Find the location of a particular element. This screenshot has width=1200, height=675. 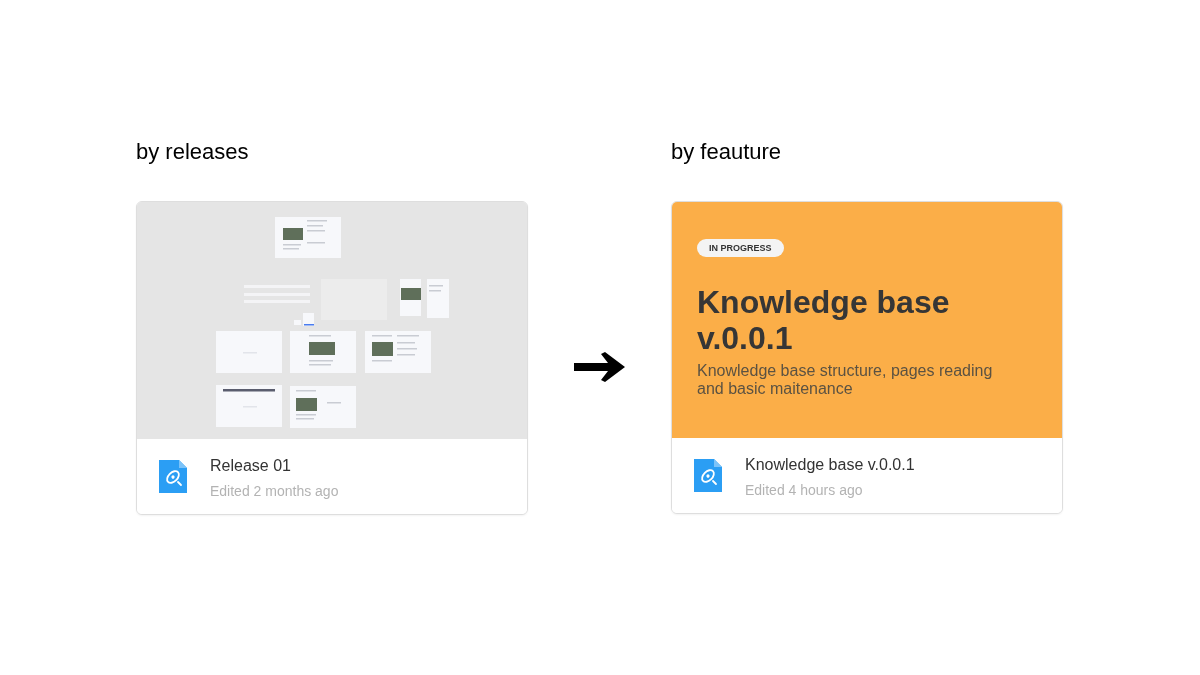

cover-description: Knowledge base structure, pages reading and basic maitenance is located at coordinates (845, 380).